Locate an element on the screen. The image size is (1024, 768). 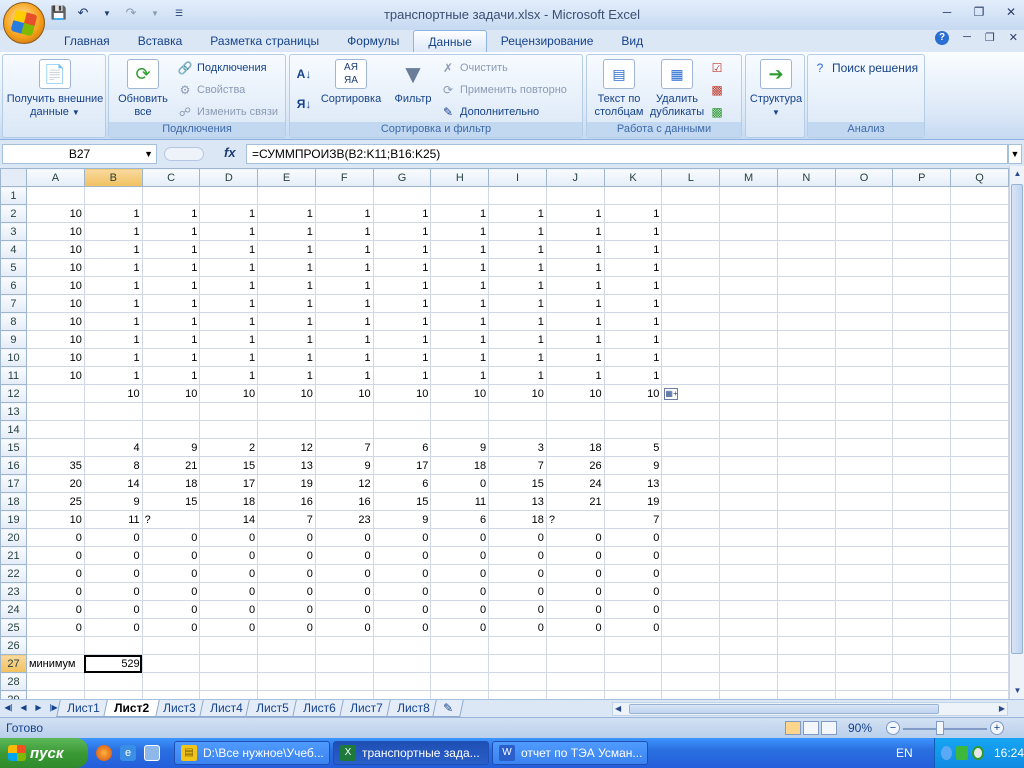
row-header: 1 is located at coordinates (13, 195).